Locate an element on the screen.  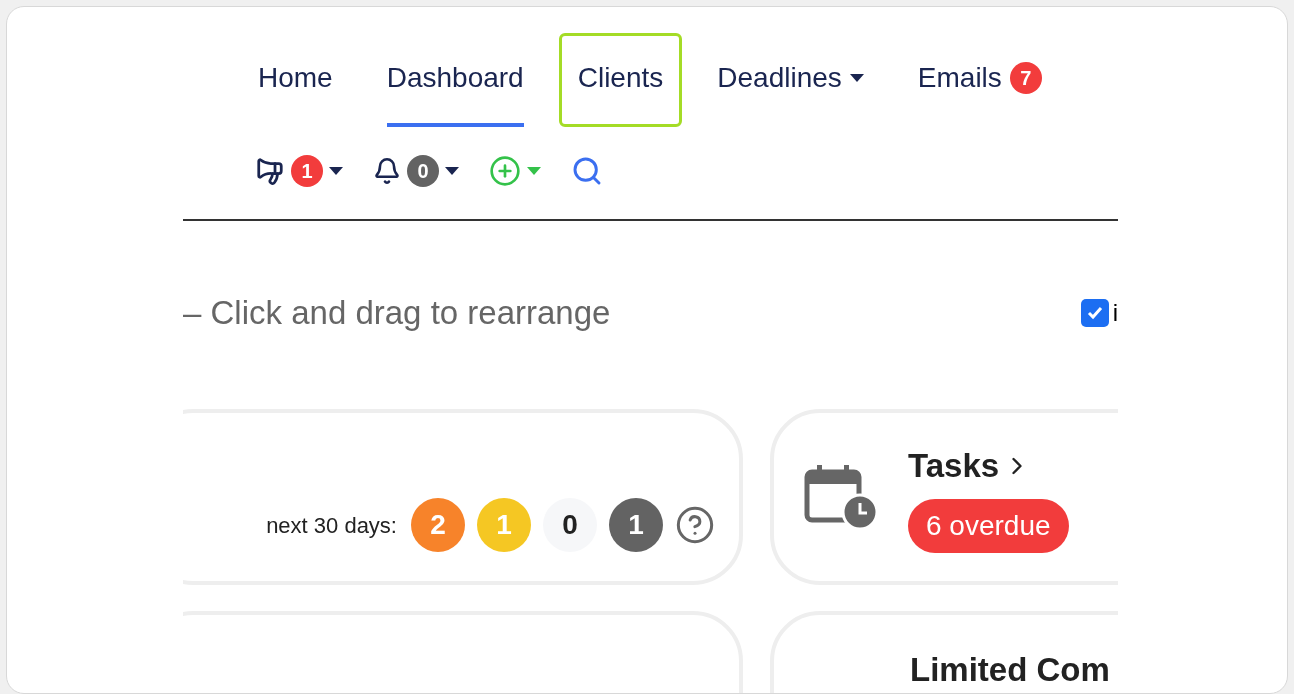
nav-tab: Dashboard is located at coordinates (455, 80).